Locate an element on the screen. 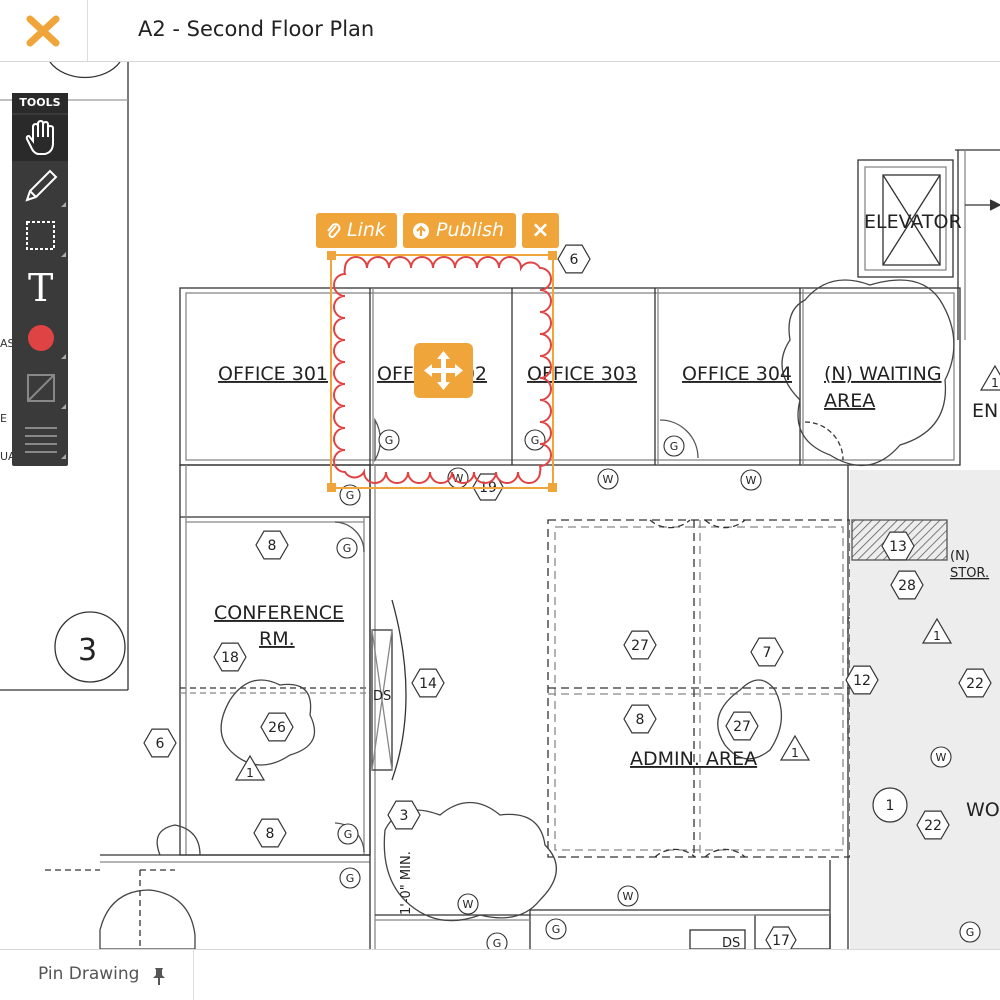  door-label-ds: DS is located at coordinates (382, 696).